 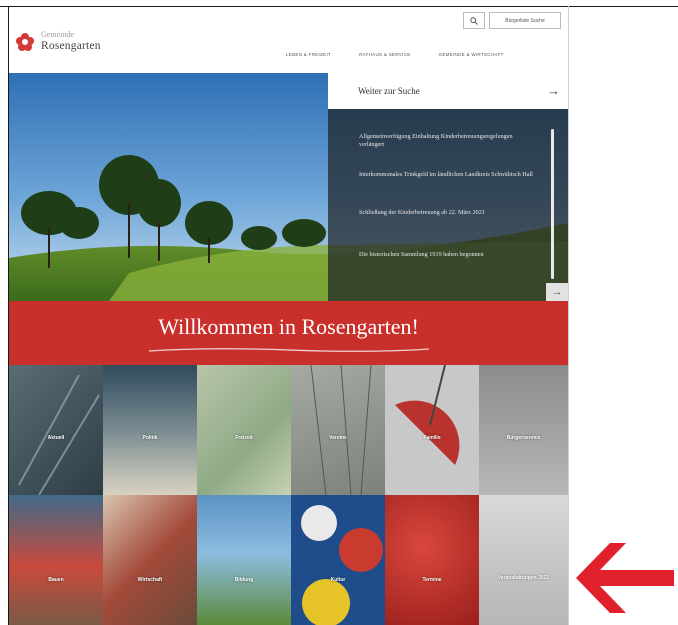 What do you see at coordinates (432, 560) in the screenshot?
I see `tile-termine: Termine` at bounding box center [432, 560].